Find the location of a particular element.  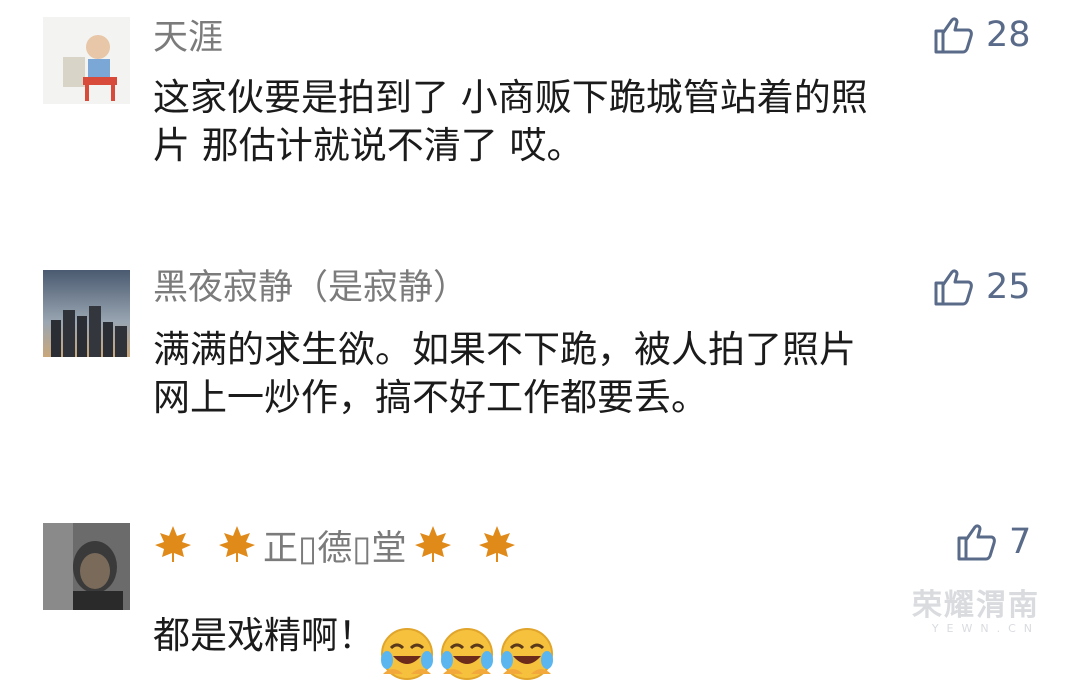

comment-text-body: 都是戏精啊！ is located at coordinates (264, 635).